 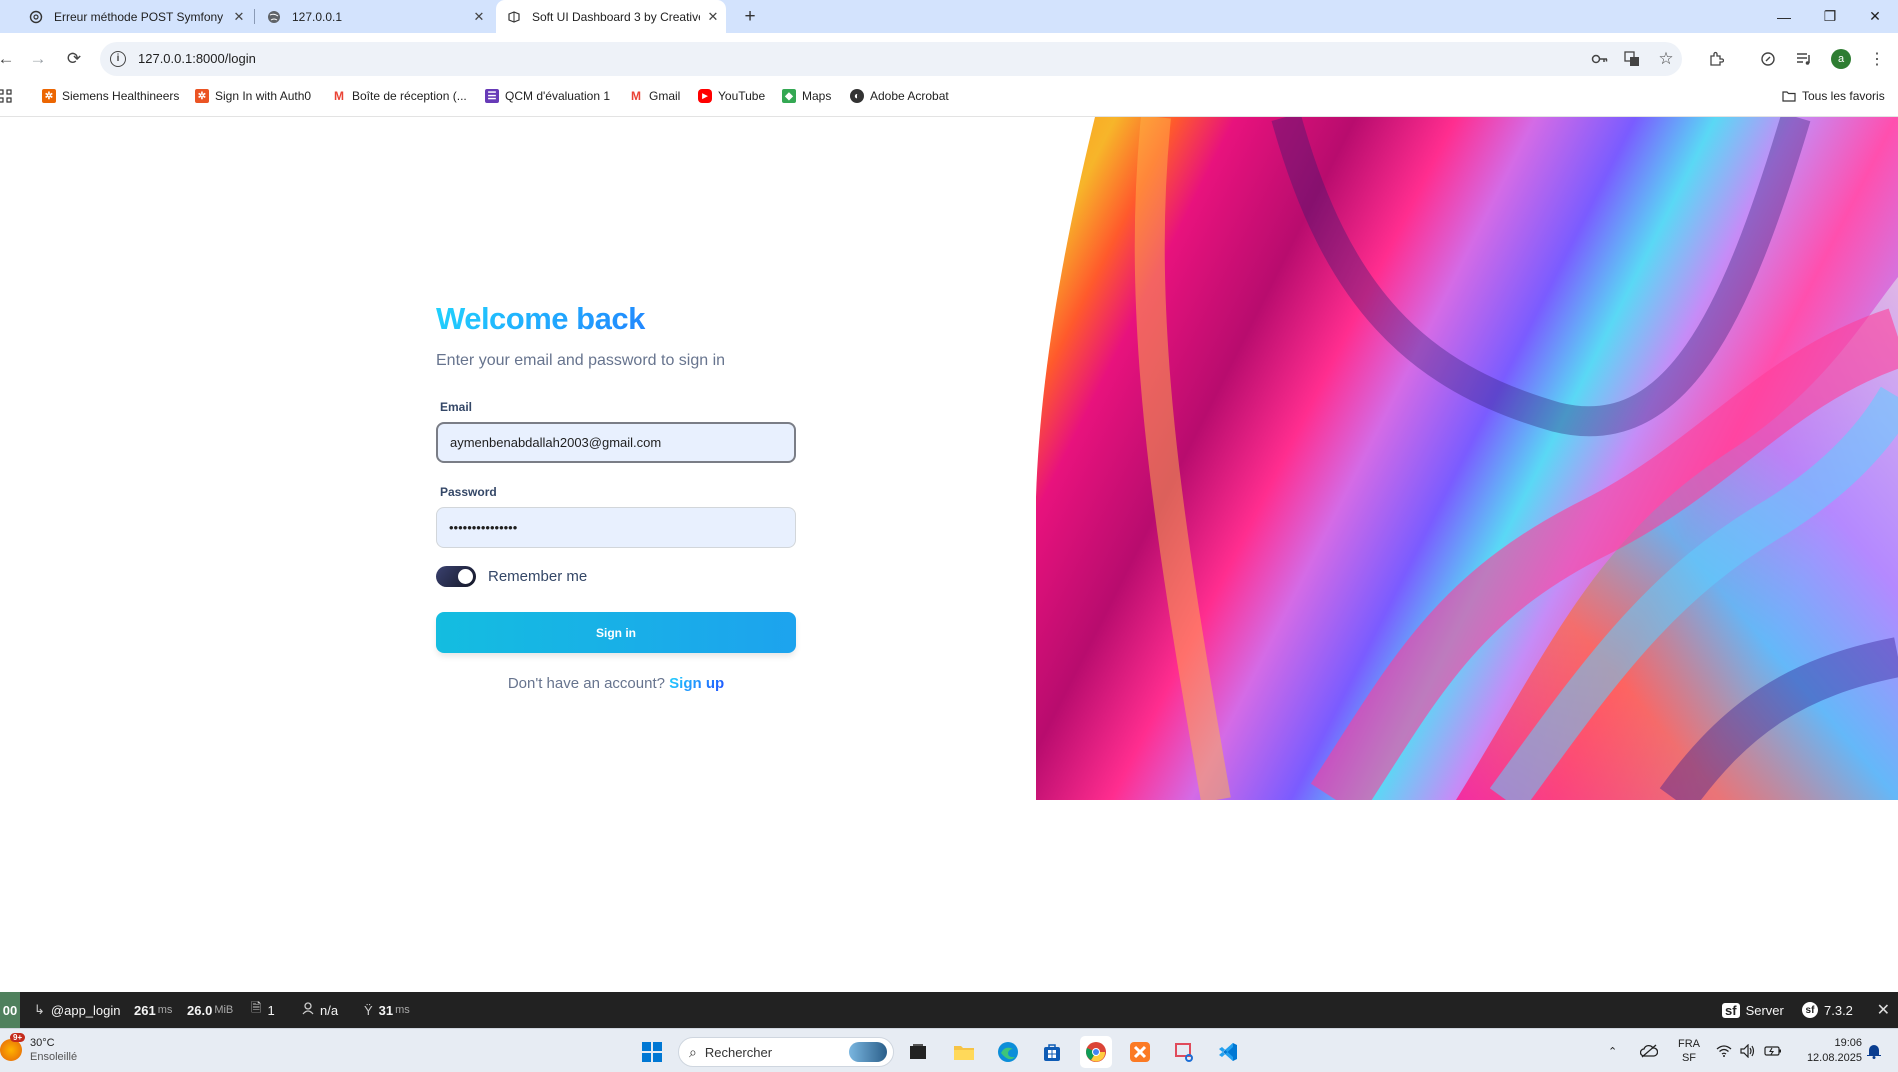 I want to click on tab-soft-ui-dashboard: Soft UI Dashboard 3 by Creative Tim ✕, so click(x=611, y=16).